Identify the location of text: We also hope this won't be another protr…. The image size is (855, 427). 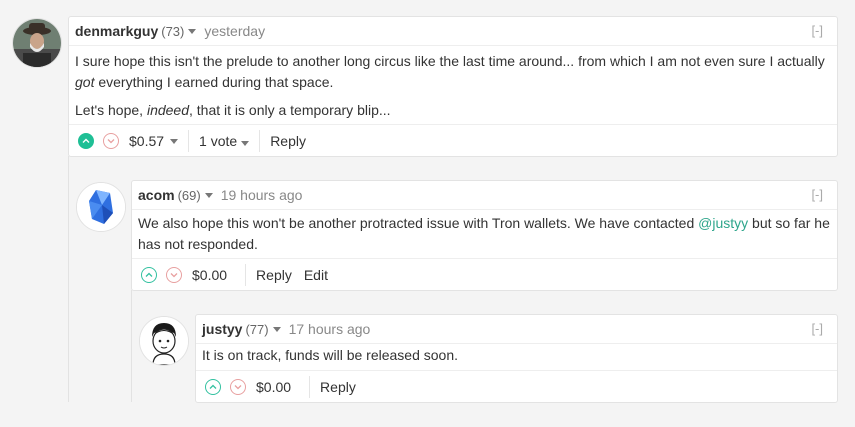
(418, 223).